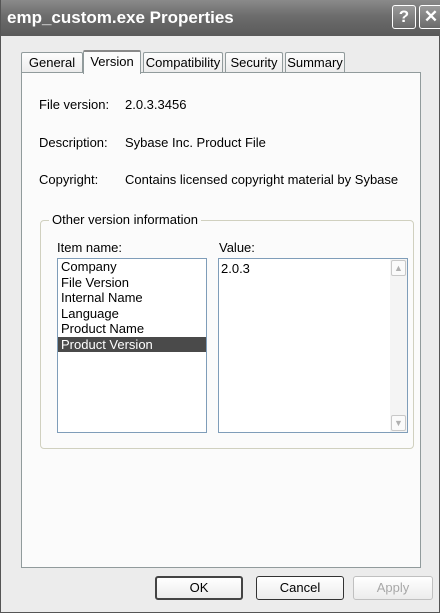 This screenshot has height=613, width=440. I want to click on tab-security: Security, so click(254, 62).